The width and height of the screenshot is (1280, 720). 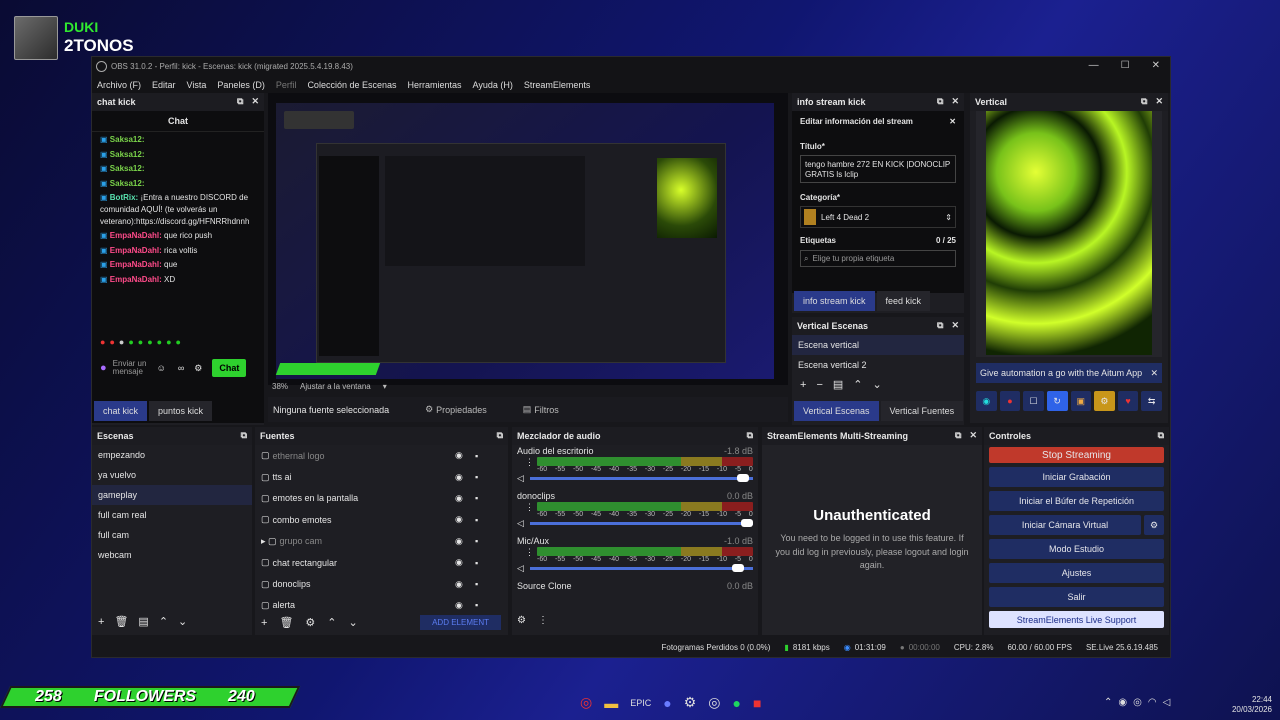 What do you see at coordinates (385, 386) in the screenshot?
I see `chevron-down-icon: ▾` at bounding box center [385, 386].